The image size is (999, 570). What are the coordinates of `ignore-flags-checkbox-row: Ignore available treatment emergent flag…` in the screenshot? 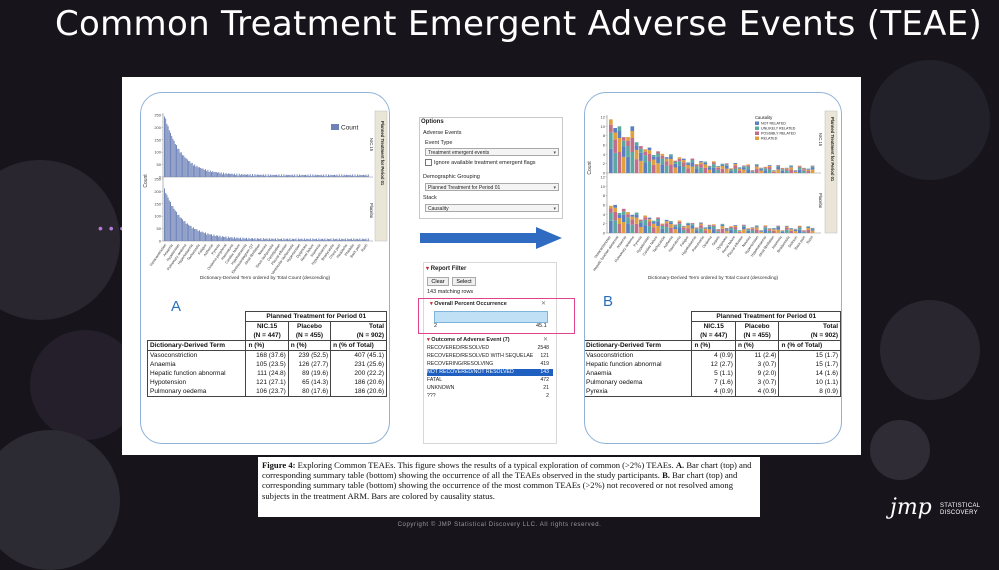 It's located at (480, 162).